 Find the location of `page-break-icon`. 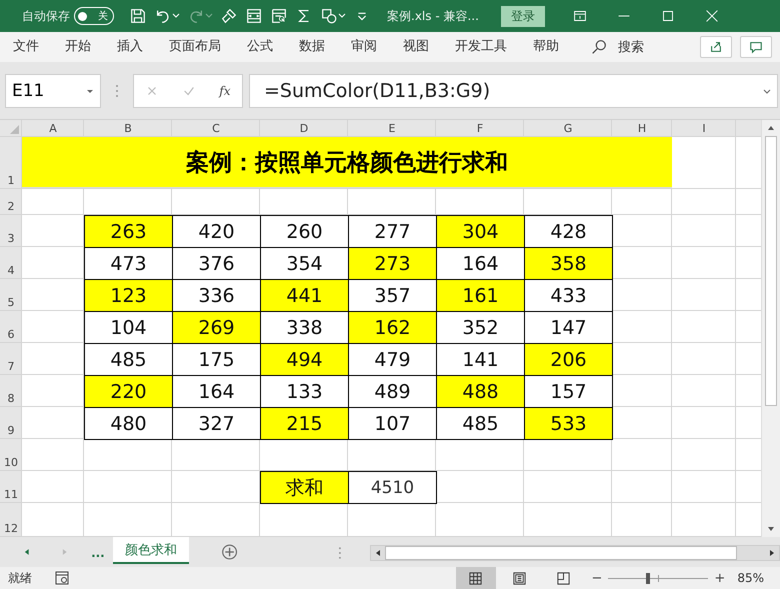

page-break-icon is located at coordinates (564, 578).